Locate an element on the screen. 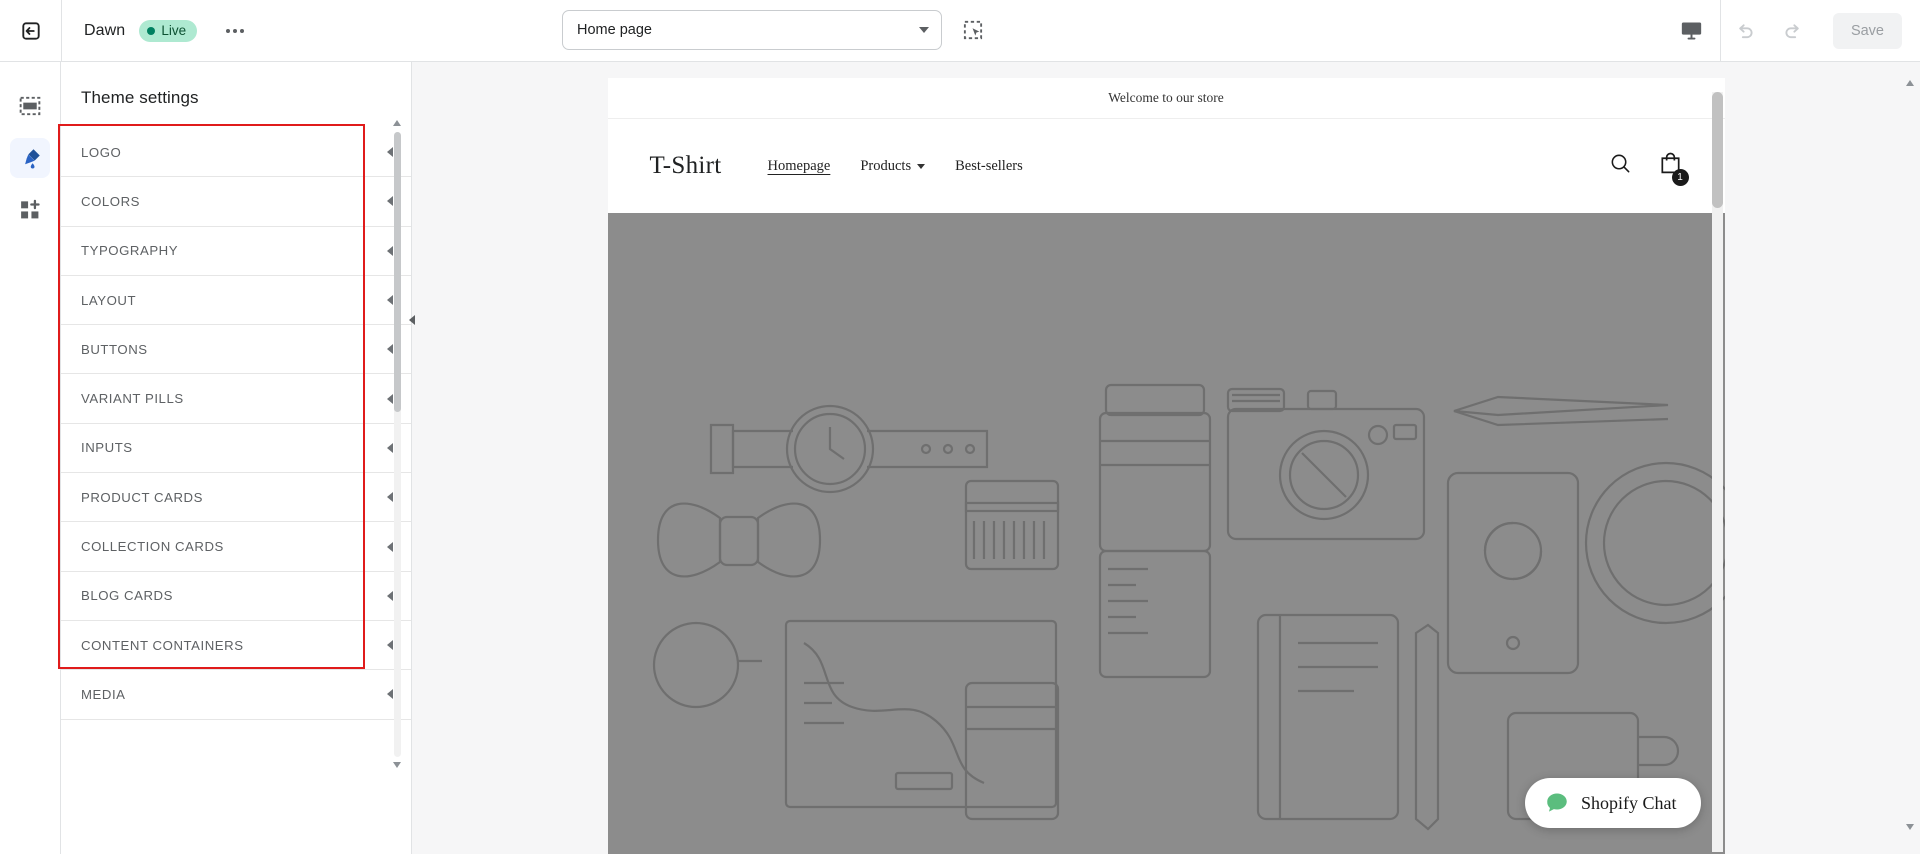 This screenshot has width=1920, height=854. save-button: Save is located at coordinates (1867, 30).